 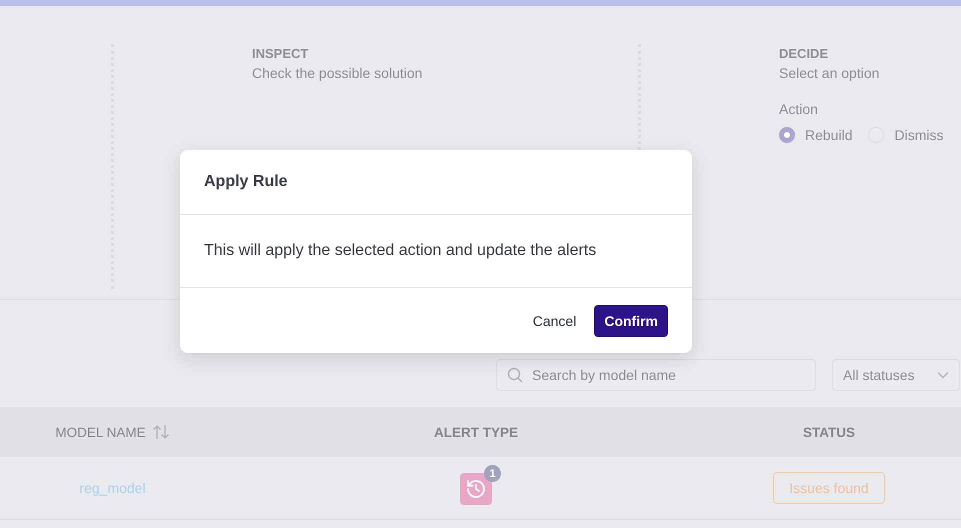 I want to click on cancel-button: Cancel, so click(x=554, y=320).